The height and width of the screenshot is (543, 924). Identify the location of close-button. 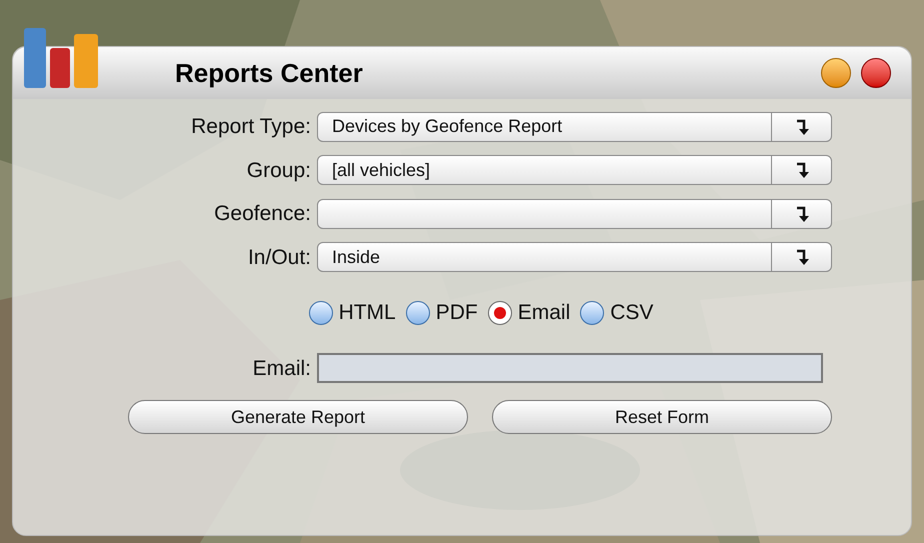
(876, 73).